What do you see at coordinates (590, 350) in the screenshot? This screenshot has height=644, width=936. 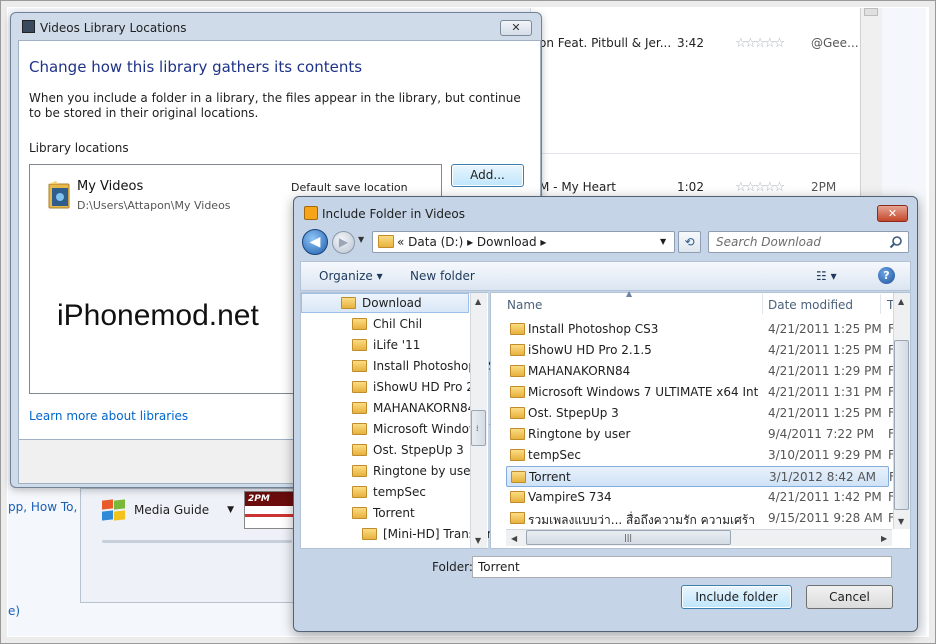 I see `file-name: iShowU HD Pro 2.1.5` at bounding box center [590, 350].